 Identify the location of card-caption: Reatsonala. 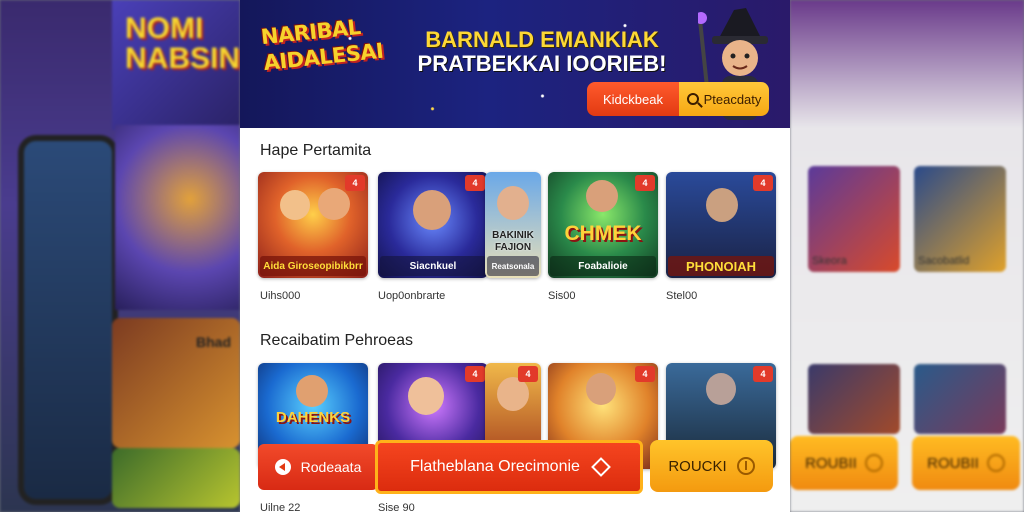
(513, 266).